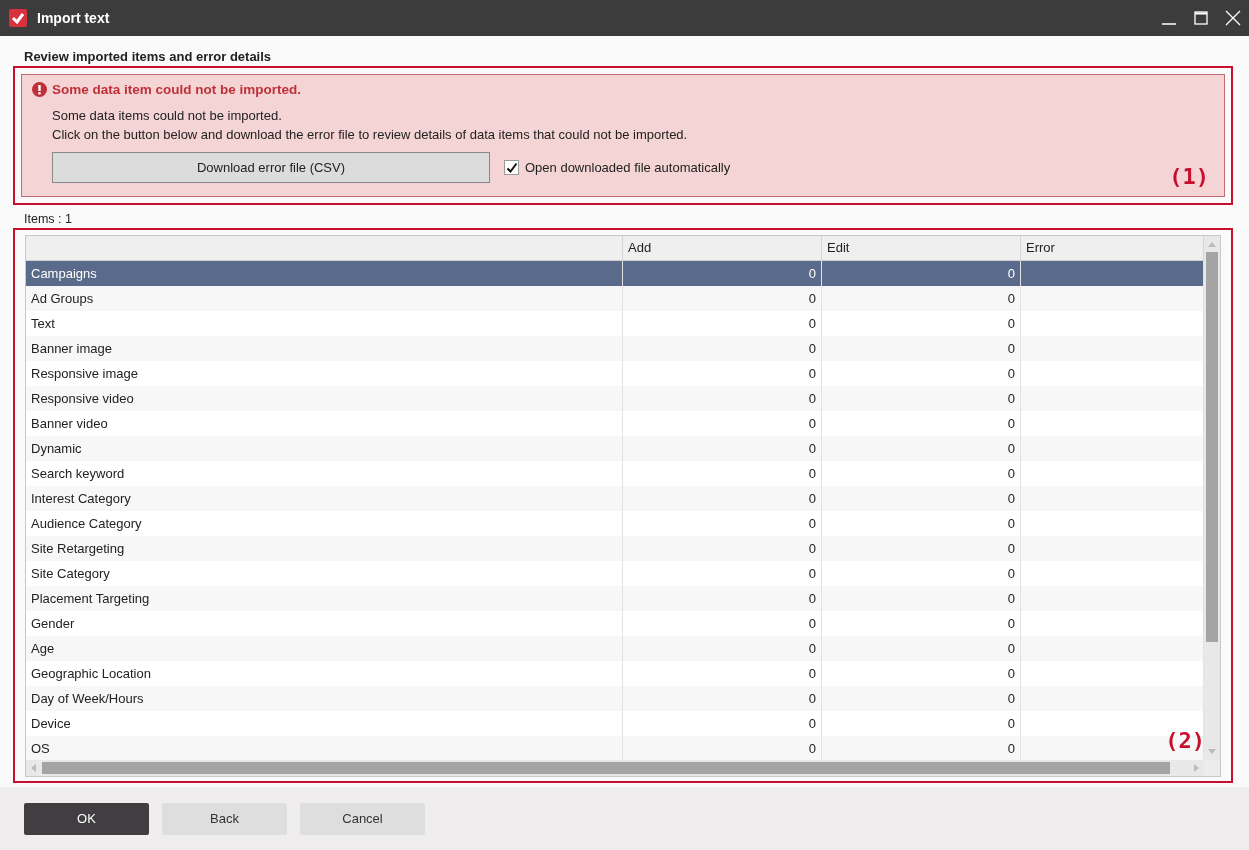  What do you see at coordinates (722, 249) in the screenshot?
I see `column-header: Add` at bounding box center [722, 249].